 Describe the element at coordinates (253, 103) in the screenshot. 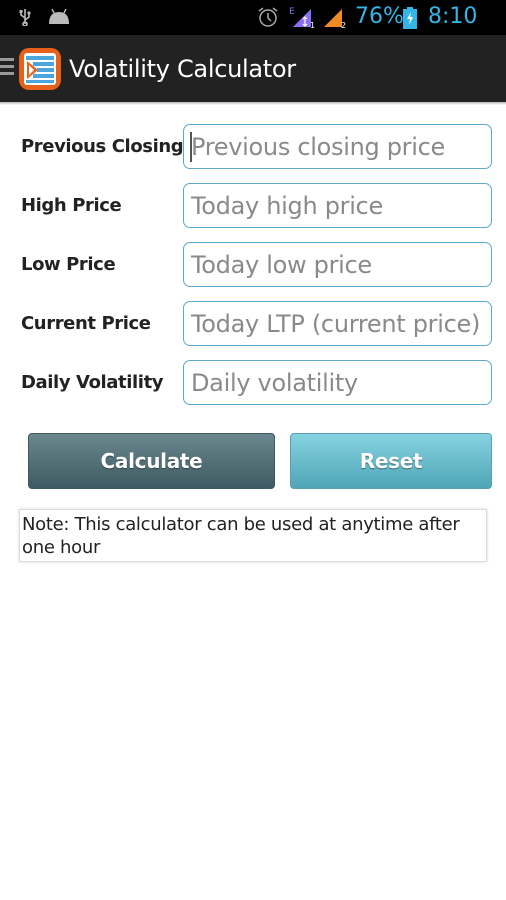

I see `action-bar-shadow` at that location.